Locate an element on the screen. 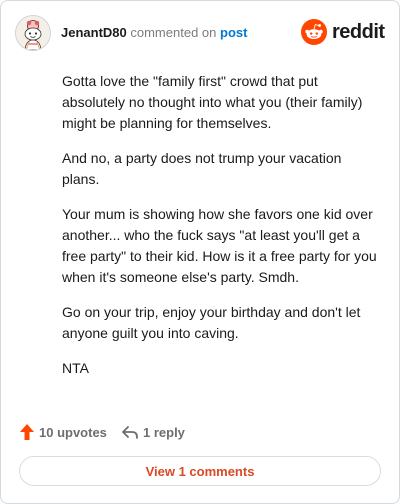 The height and width of the screenshot is (504, 400). reply-arrow-icon is located at coordinates (130, 432).